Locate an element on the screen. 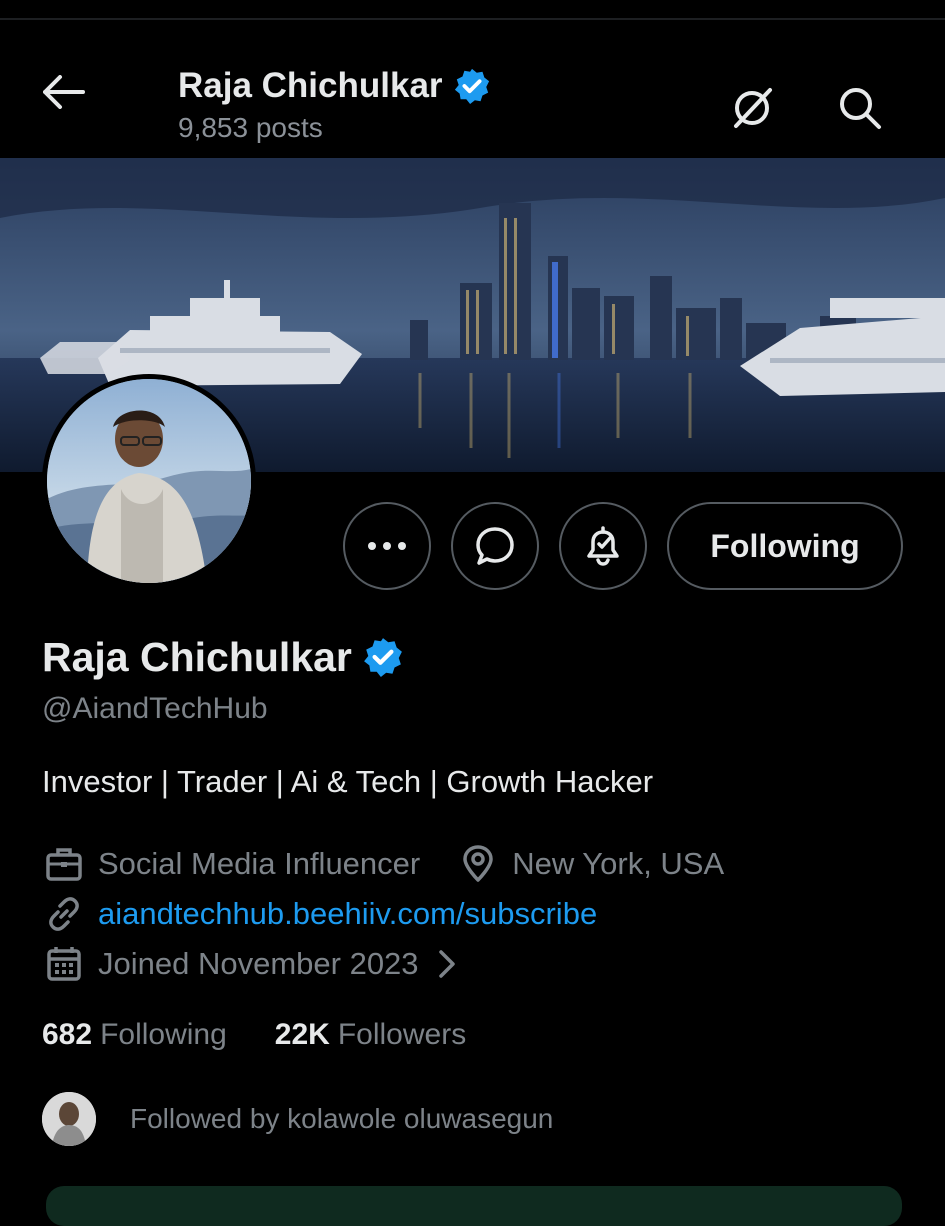  calendar-icon is located at coordinates (64, 964).